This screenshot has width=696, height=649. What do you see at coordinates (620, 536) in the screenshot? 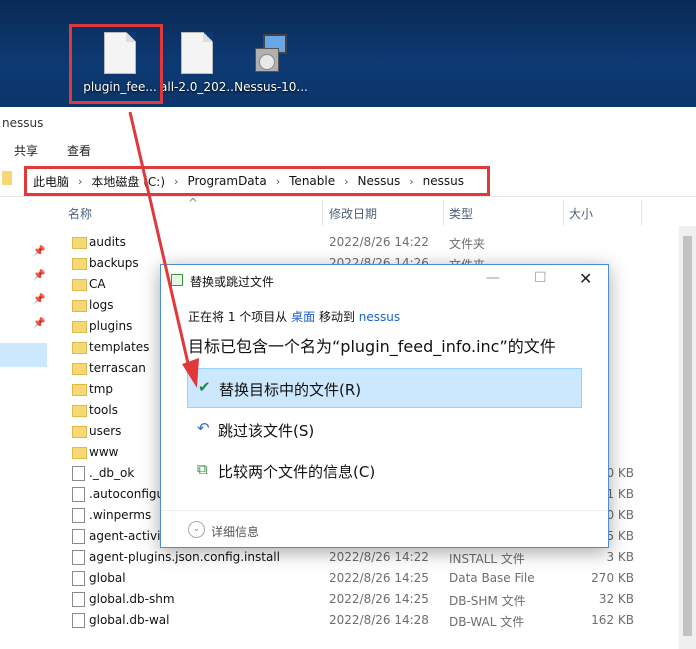
I see `file-size: 5 KB` at bounding box center [620, 536].